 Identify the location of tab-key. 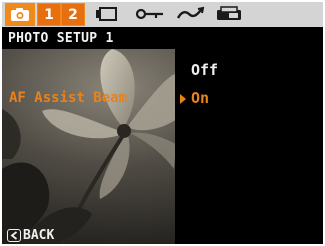
(150, 16).